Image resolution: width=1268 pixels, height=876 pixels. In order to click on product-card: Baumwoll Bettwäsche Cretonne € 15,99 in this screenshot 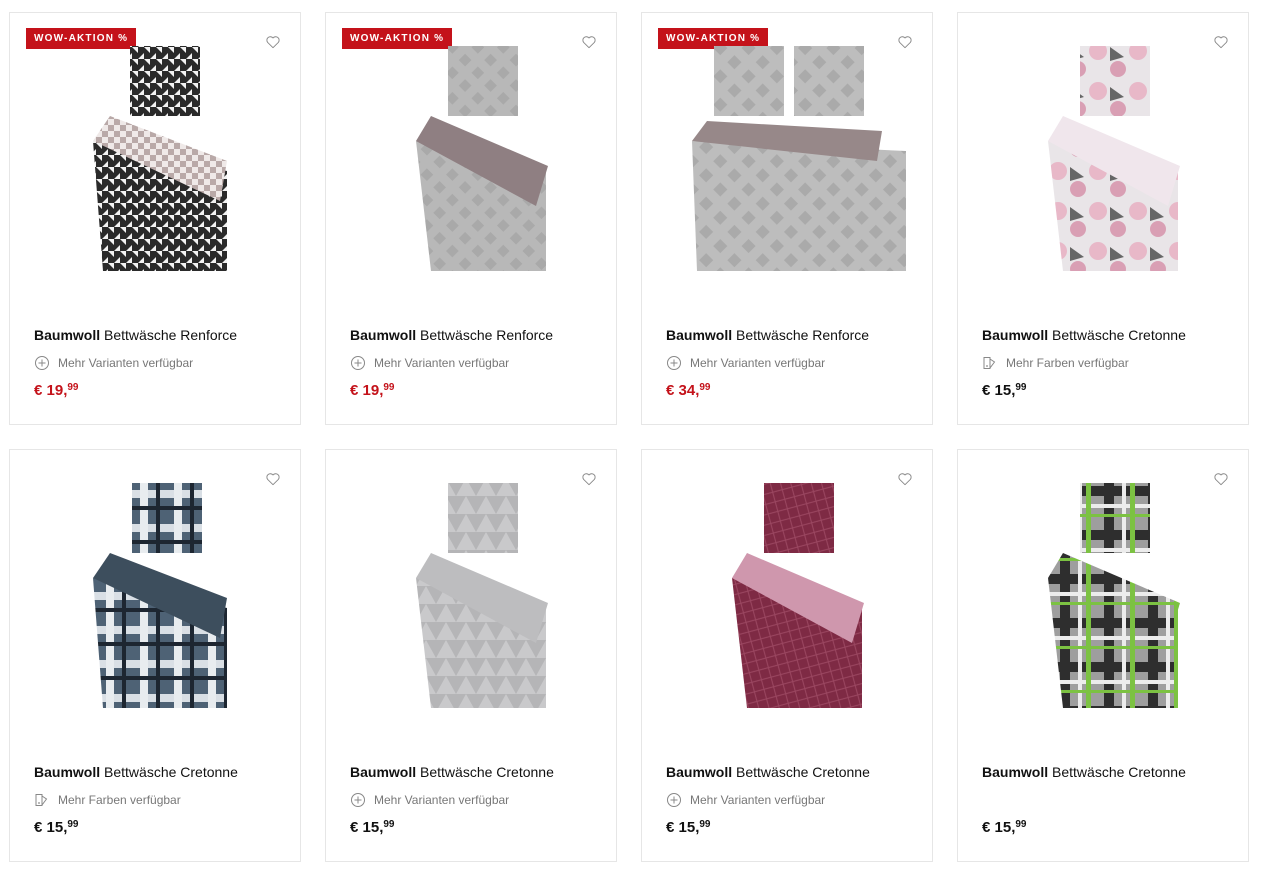, I will do `click(1103, 655)`.